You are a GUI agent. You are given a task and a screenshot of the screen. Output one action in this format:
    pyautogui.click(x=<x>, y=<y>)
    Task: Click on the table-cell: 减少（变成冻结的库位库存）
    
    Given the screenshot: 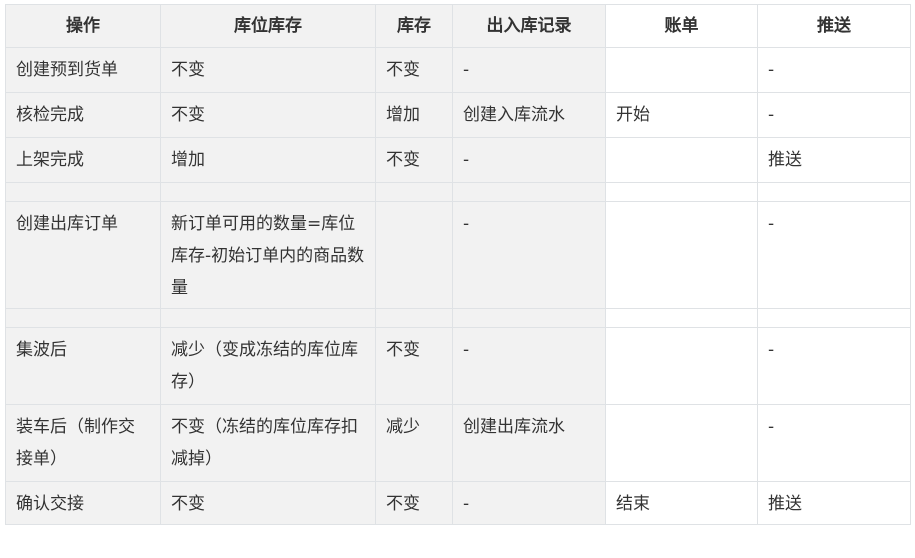 What is the action you would take?
    pyautogui.click(x=268, y=366)
    